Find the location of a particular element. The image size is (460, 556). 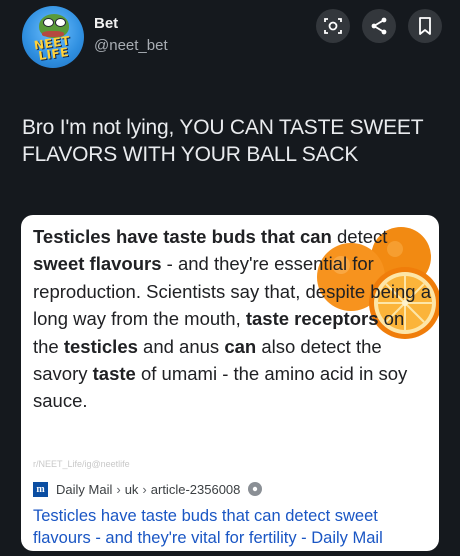

lens-button is located at coordinates (333, 26).